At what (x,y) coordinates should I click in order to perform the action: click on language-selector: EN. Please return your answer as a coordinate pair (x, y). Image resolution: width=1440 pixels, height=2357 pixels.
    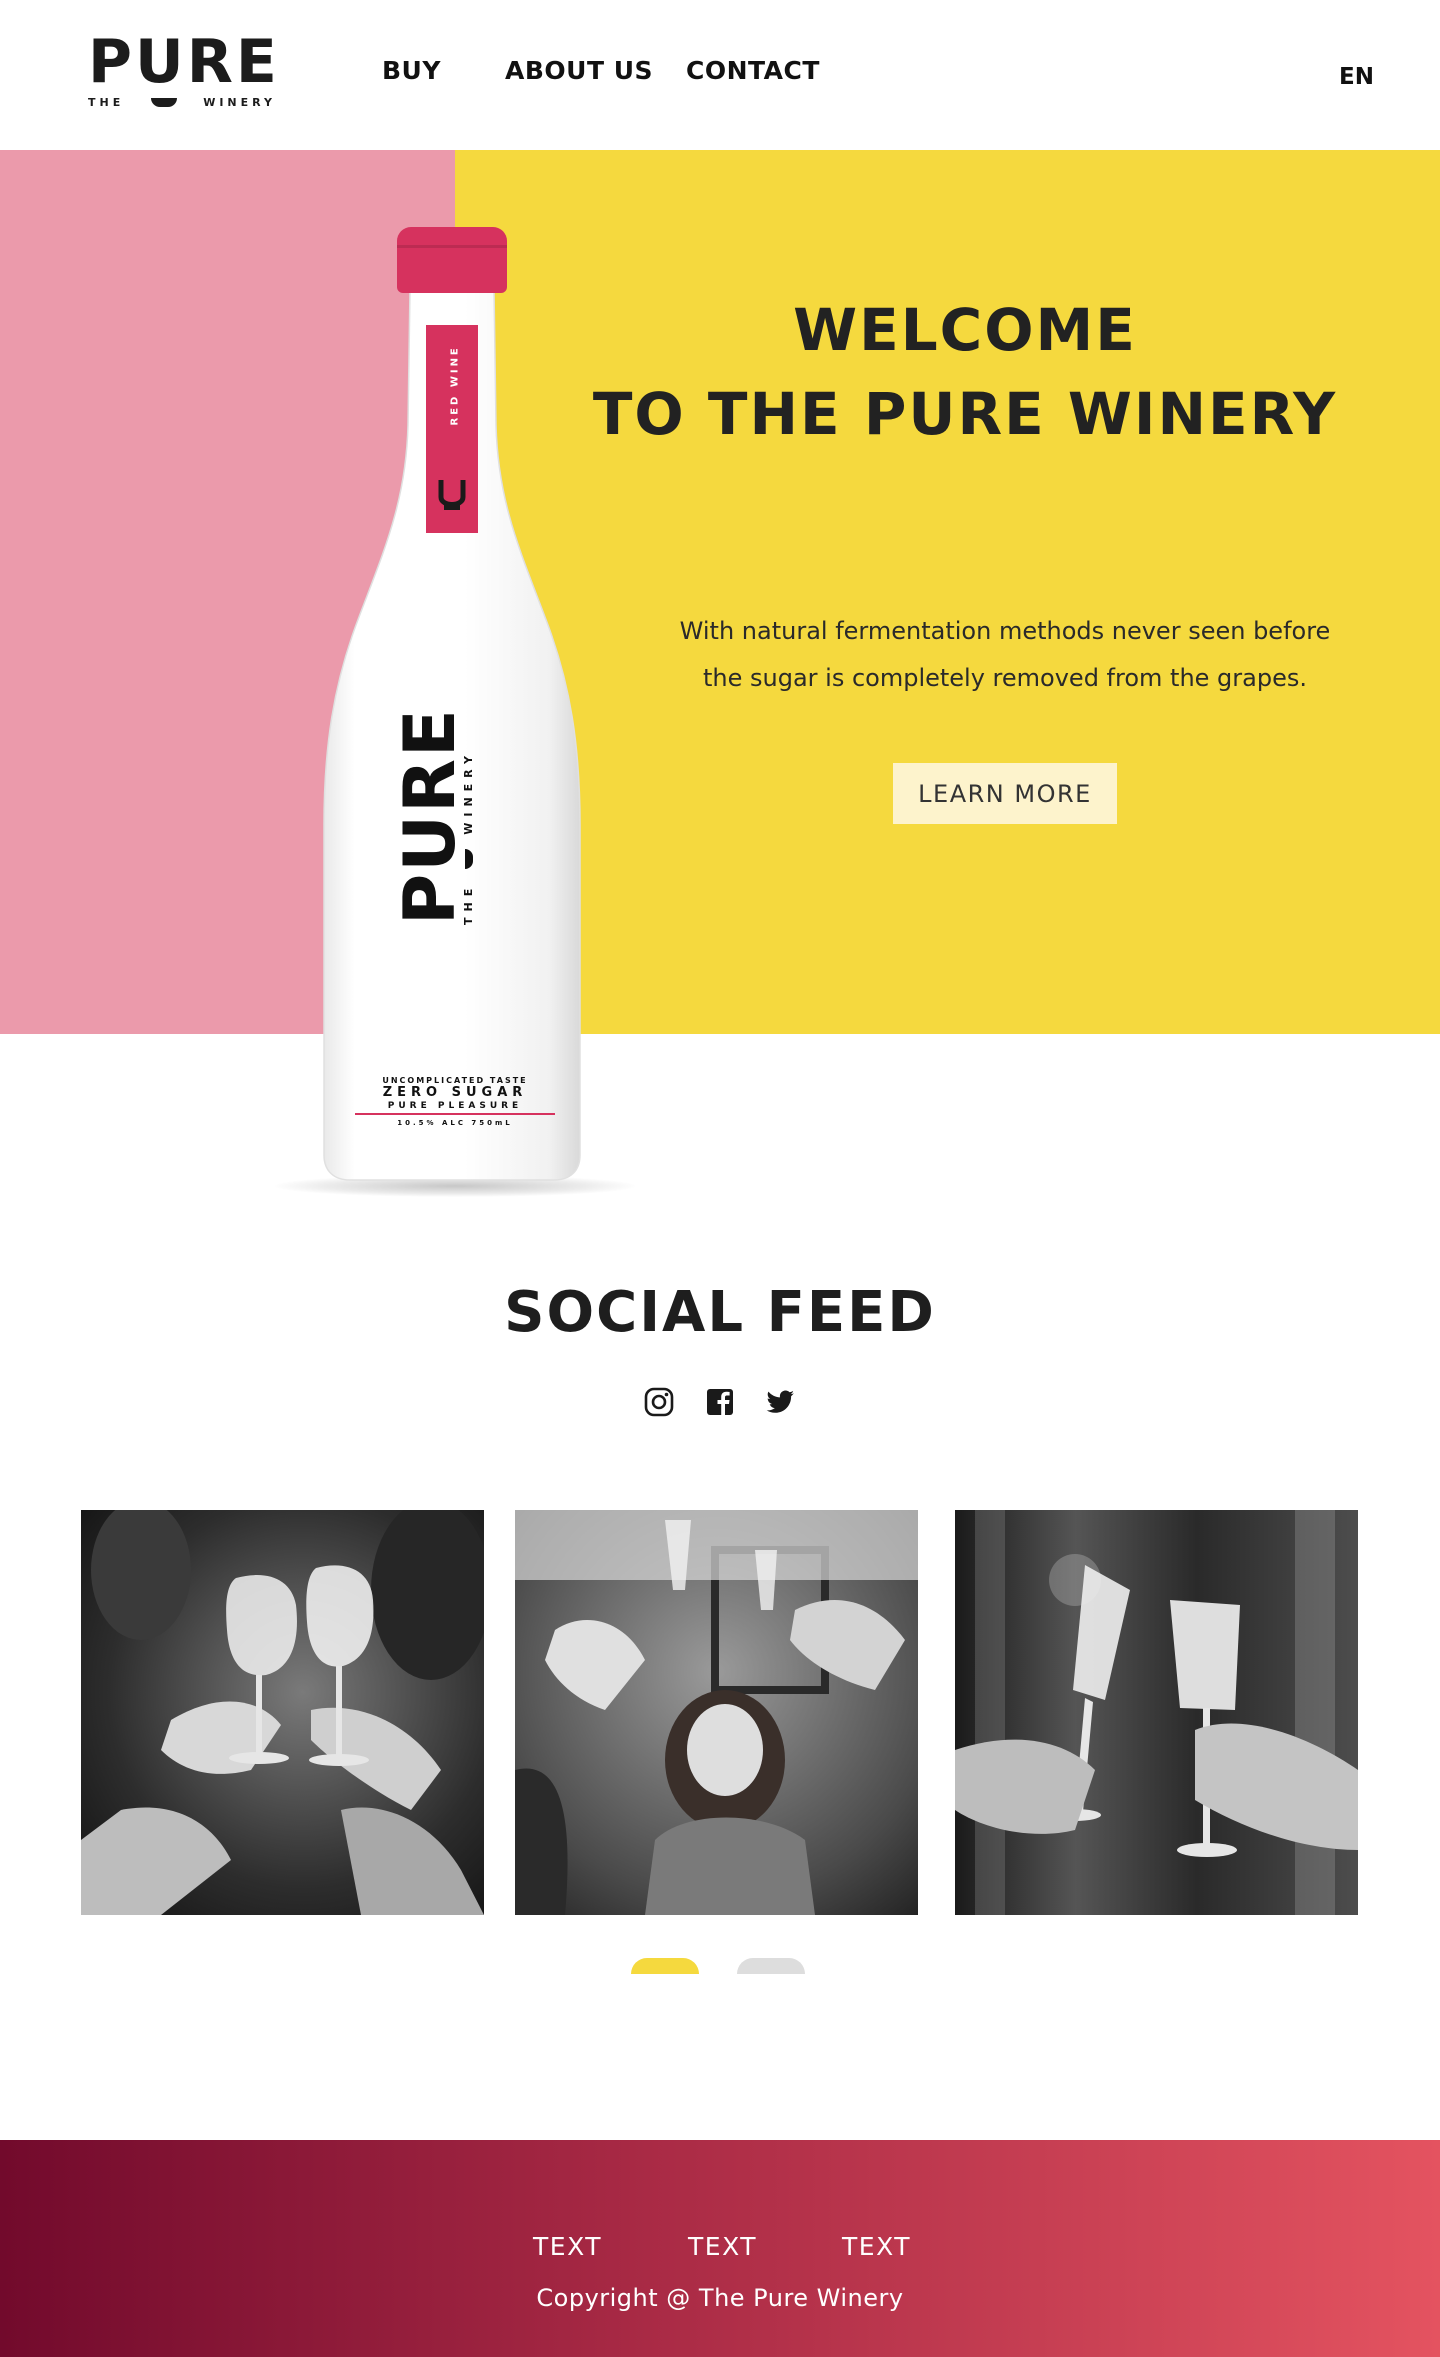
    Looking at the image, I should click on (1356, 77).